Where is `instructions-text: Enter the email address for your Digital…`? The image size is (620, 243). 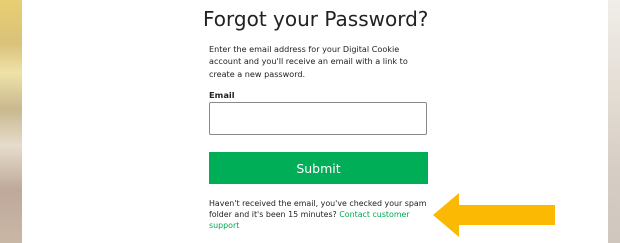 instructions-text: Enter the email address for your Digital… is located at coordinates (308, 61).